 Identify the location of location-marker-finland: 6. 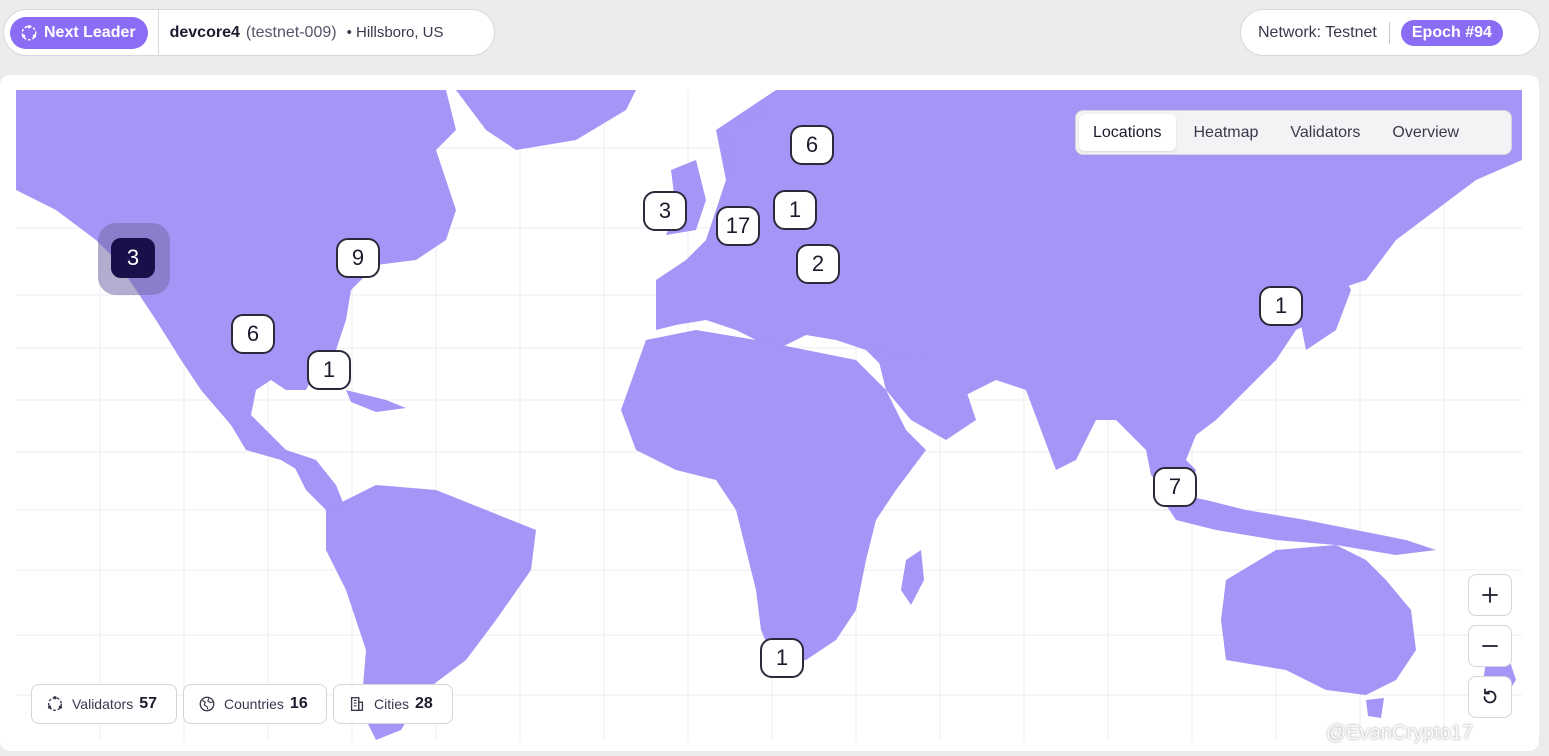
(812, 145).